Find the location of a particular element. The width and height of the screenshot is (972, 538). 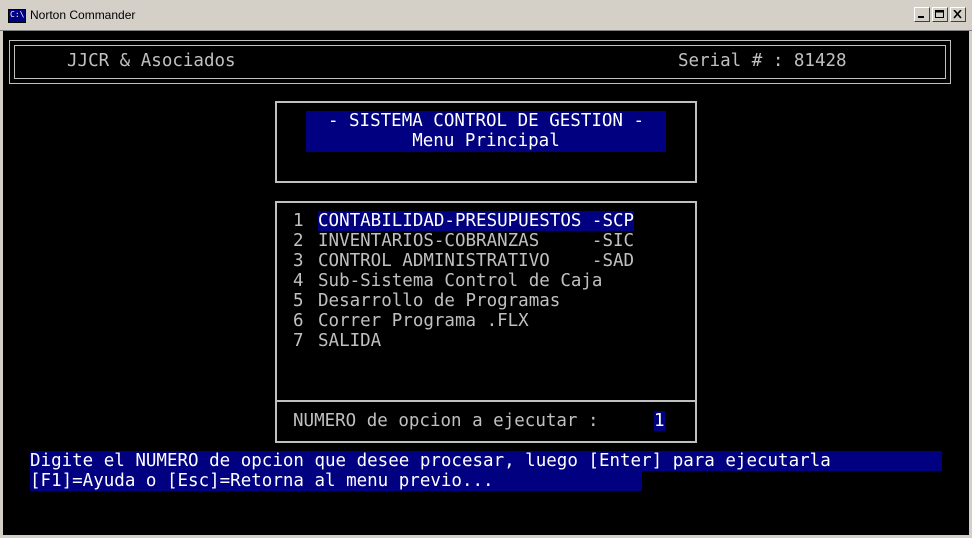

minimize-icon is located at coordinates (921, 17).